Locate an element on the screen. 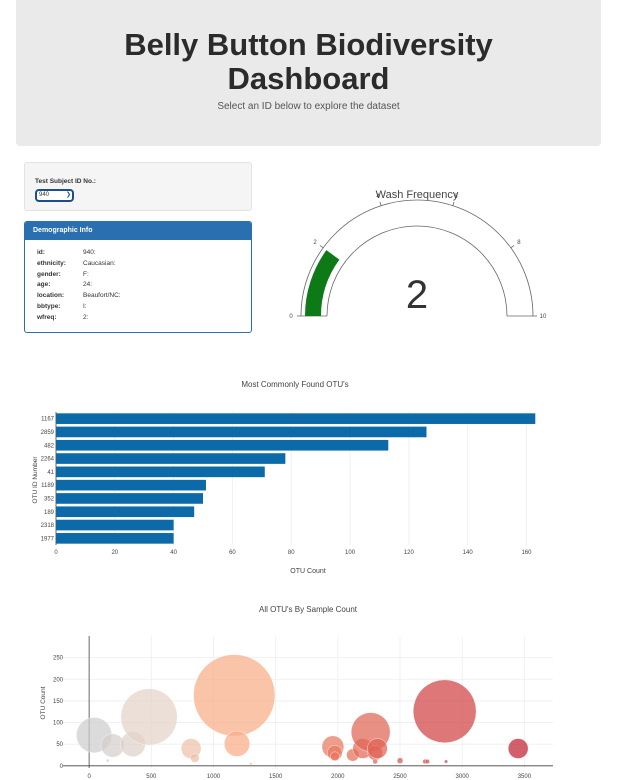  gauge-tick-label: 10 is located at coordinates (543, 317).